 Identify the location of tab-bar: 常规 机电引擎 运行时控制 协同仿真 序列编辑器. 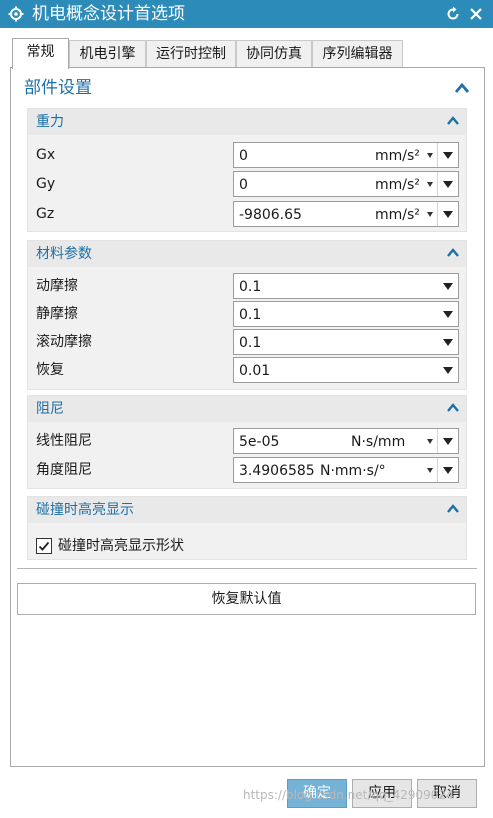
(247, 53).